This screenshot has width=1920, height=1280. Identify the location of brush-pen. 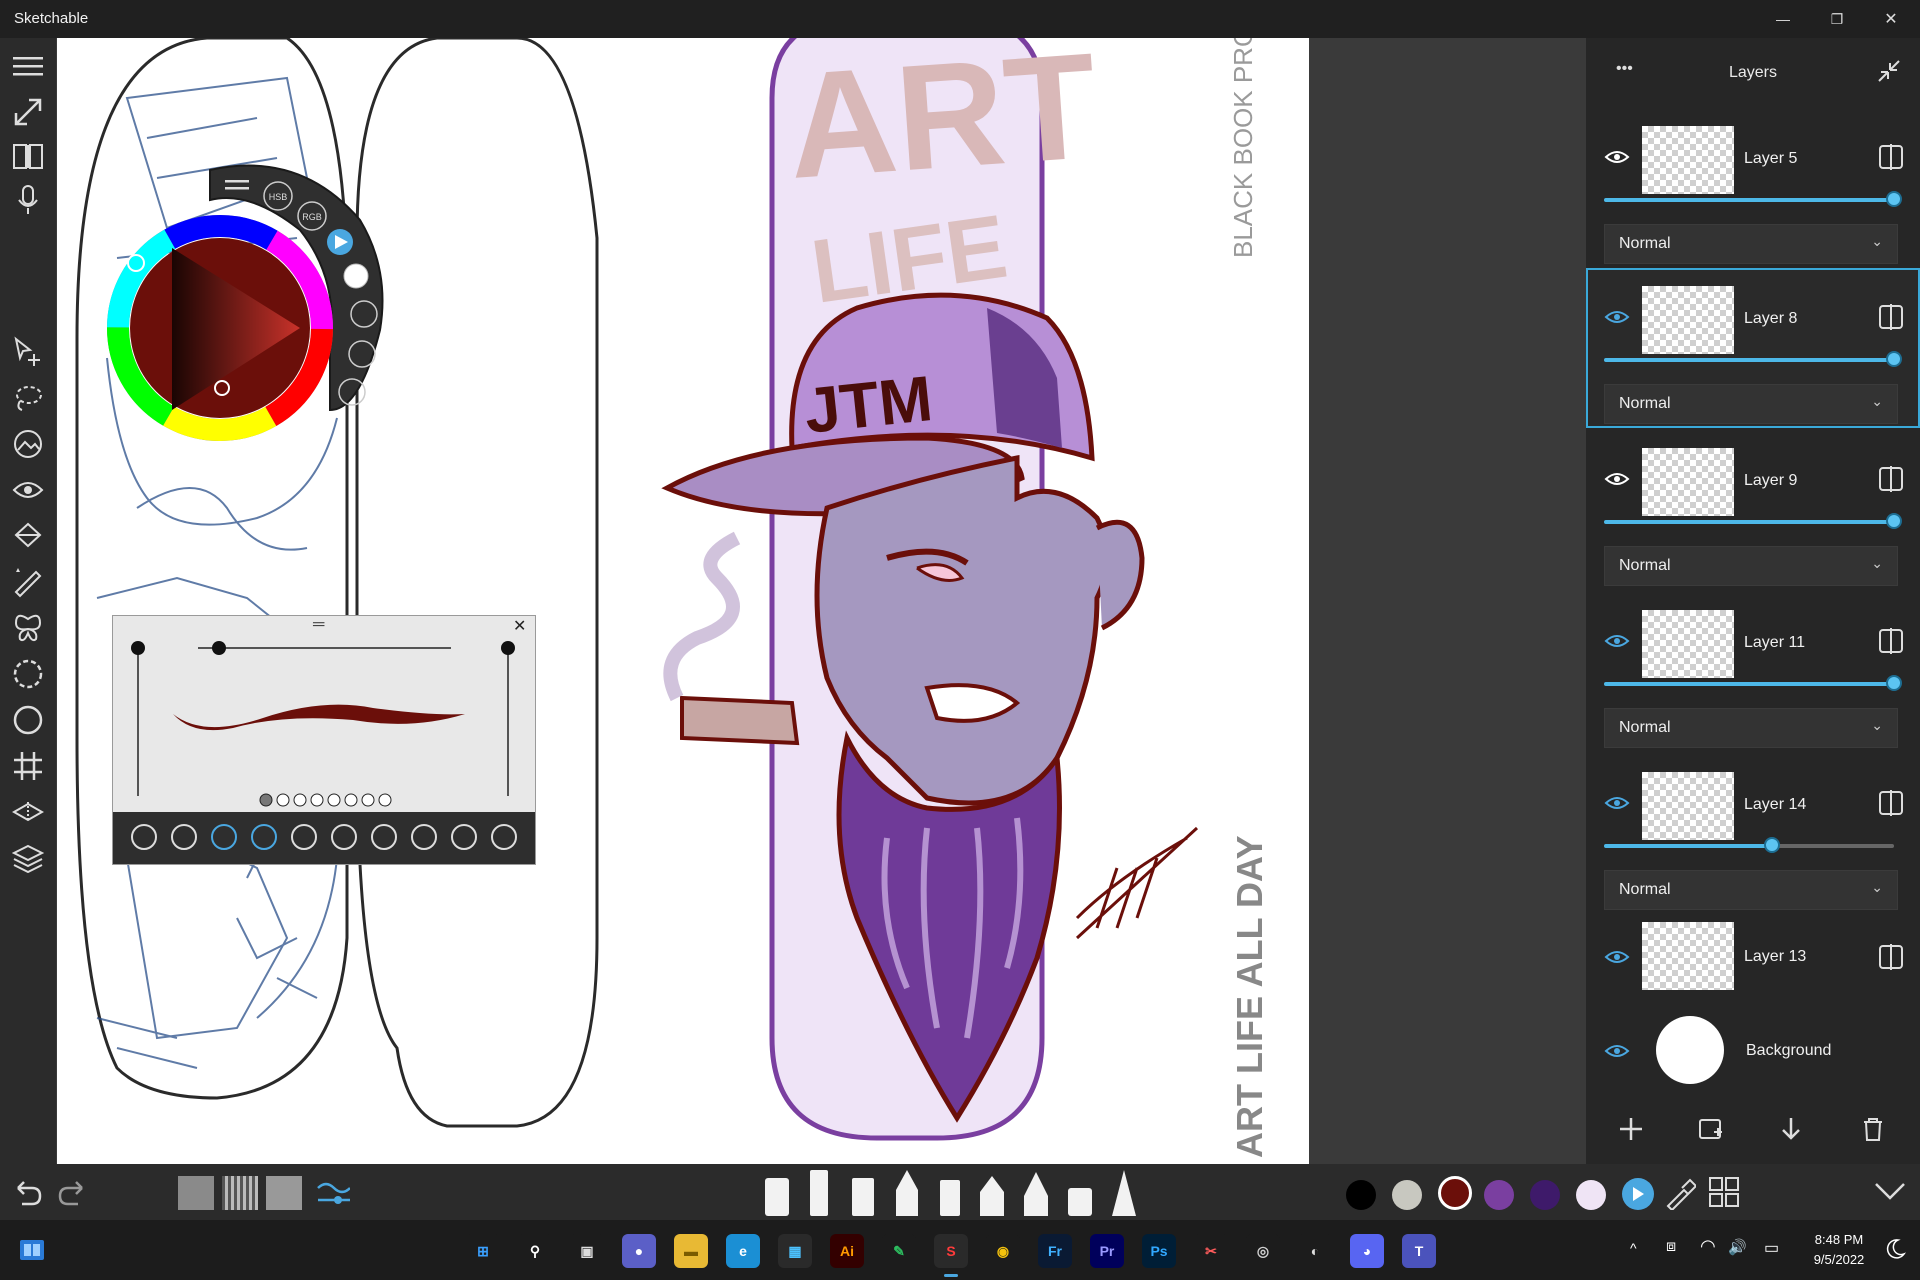
(950, 1198).